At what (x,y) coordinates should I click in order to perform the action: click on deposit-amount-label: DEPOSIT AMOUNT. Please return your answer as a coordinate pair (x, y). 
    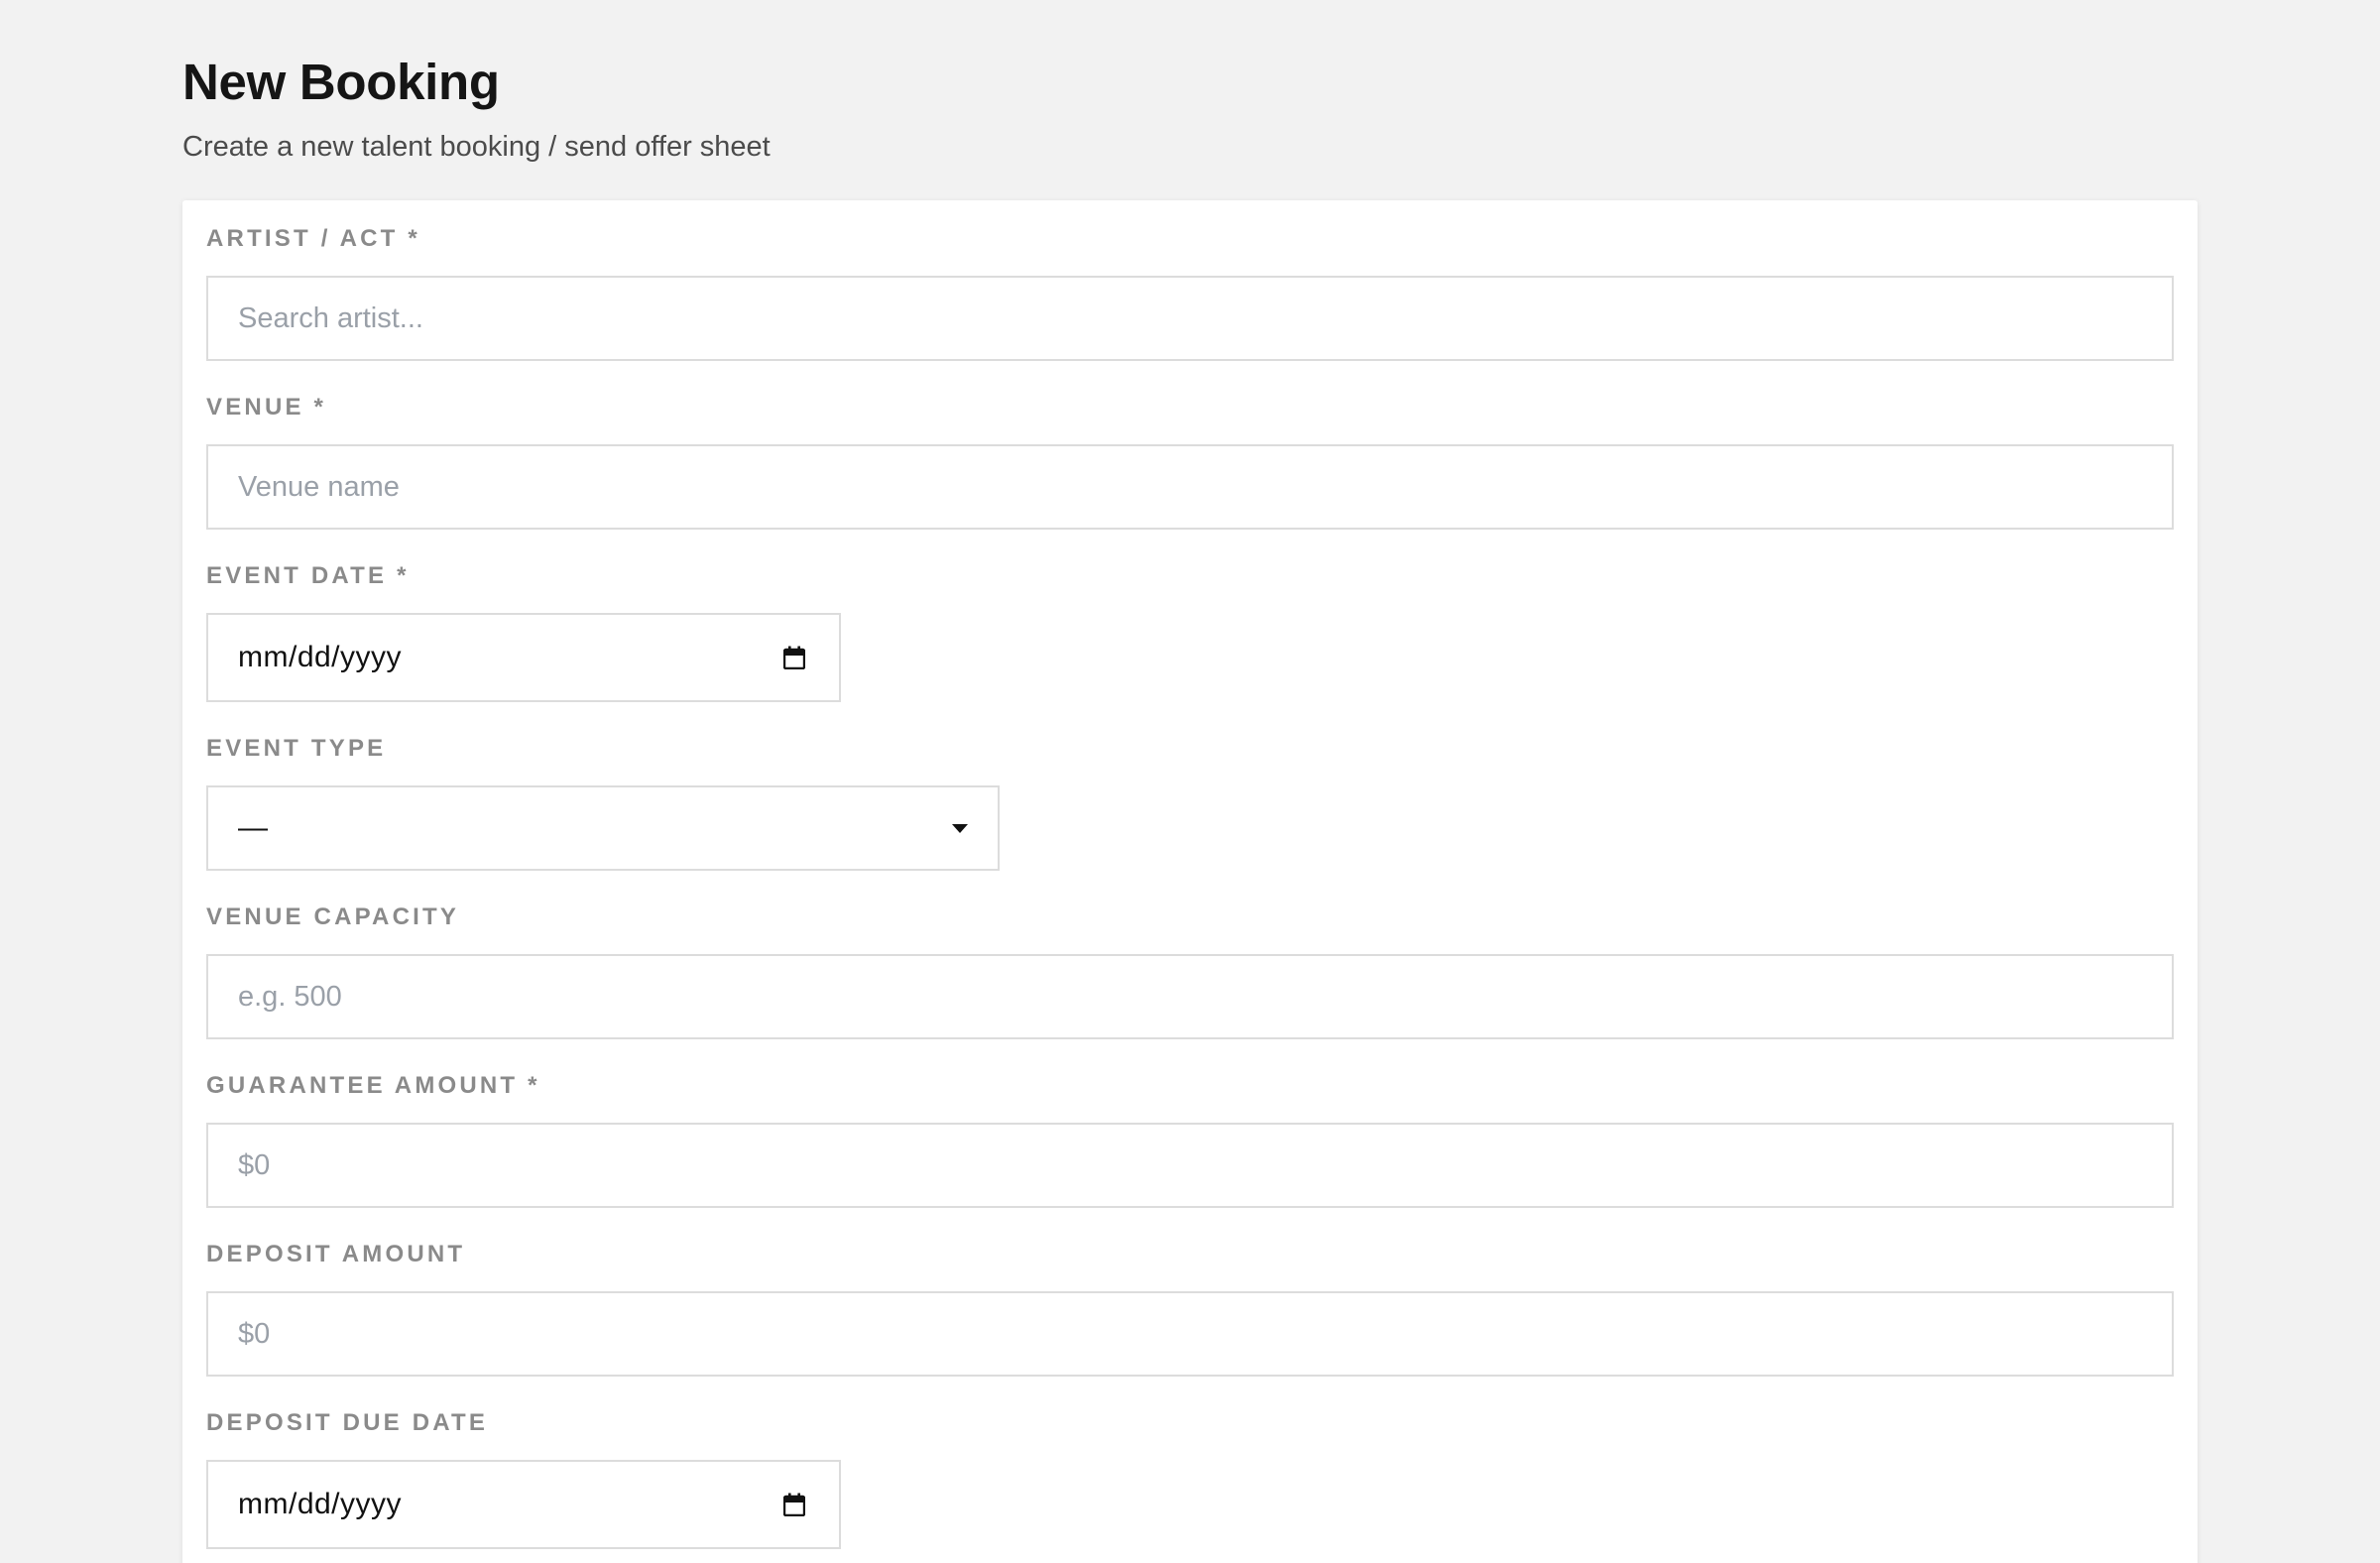
    Looking at the image, I should click on (336, 1254).